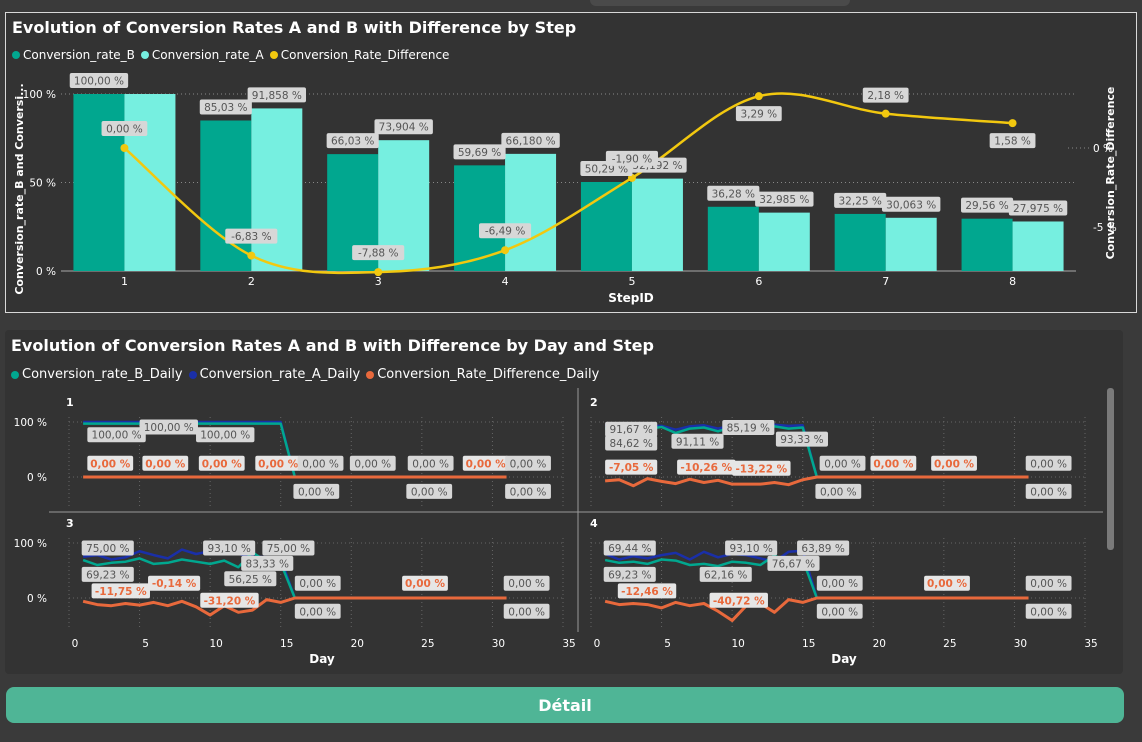  I want to click on data-label-b-text: 100,00 %, so click(99, 82).